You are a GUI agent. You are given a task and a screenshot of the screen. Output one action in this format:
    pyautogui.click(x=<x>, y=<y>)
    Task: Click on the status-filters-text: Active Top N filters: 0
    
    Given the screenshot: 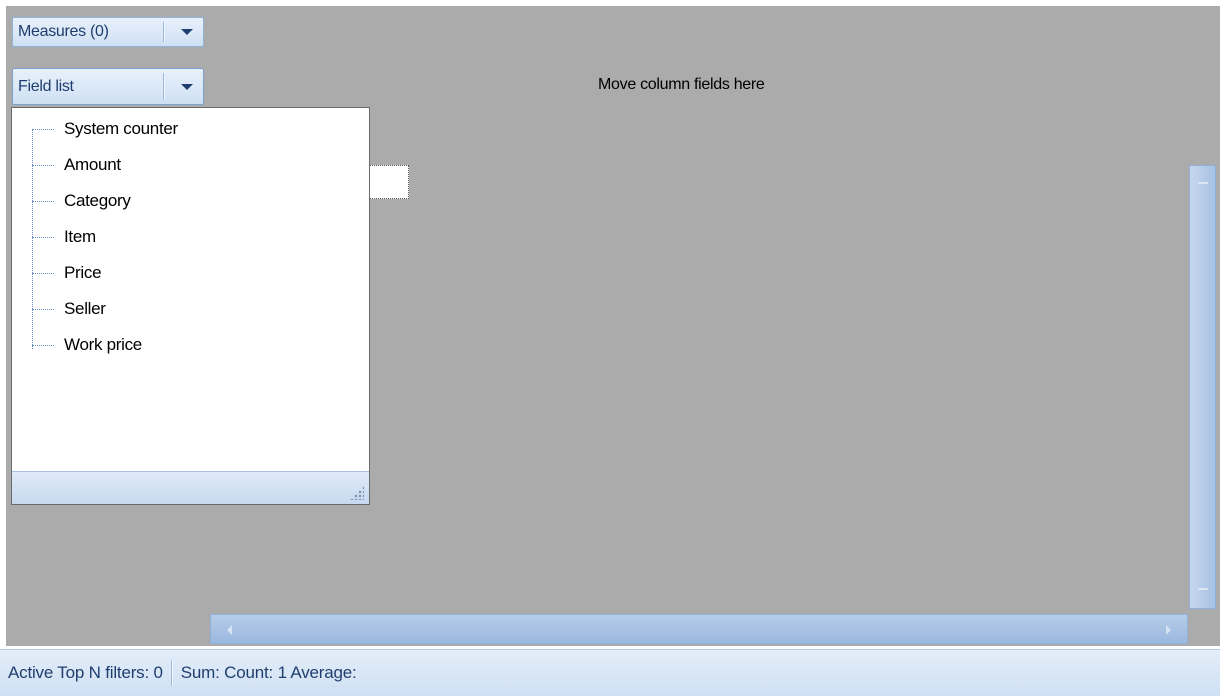 What is the action you would take?
    pyautogui.click(x=85, y=672)
    